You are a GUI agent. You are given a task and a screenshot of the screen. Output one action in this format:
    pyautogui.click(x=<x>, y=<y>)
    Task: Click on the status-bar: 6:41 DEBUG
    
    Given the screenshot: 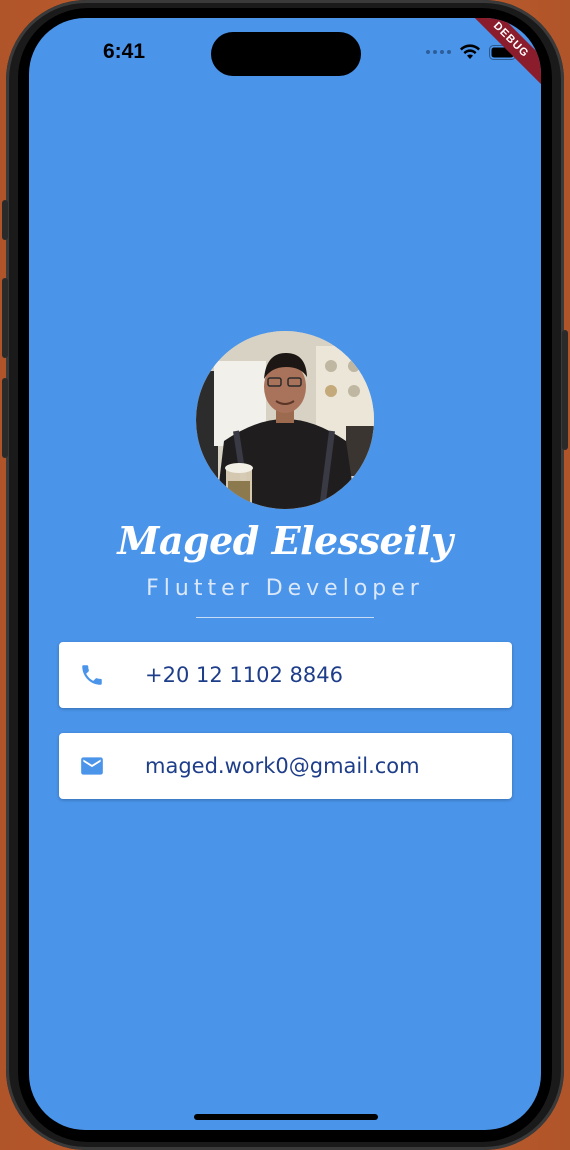 What is the action you would take?
    pyautogui.click(x=285, y=54)
    